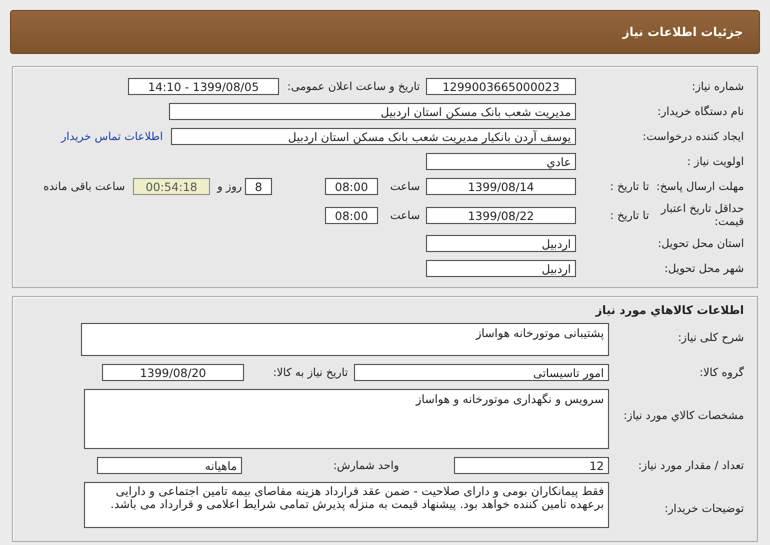 Image resolution: width=770 pixels, height=545 pixels. What do you see at coordinates (169, 465) in the screenshot?
I see `unit-field: ماهیانه` at bounding box center [169, 465].